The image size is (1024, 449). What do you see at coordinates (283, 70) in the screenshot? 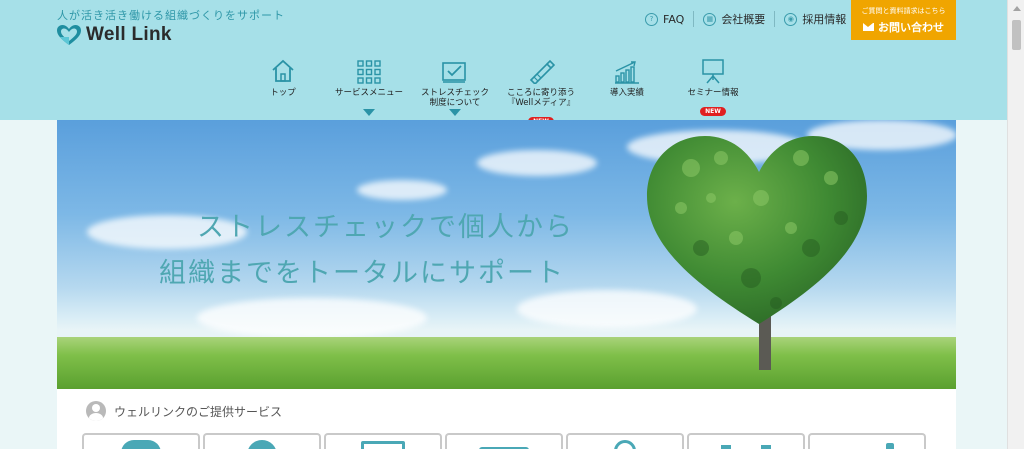
I see `home-icon` at bounding box center [283, 70].